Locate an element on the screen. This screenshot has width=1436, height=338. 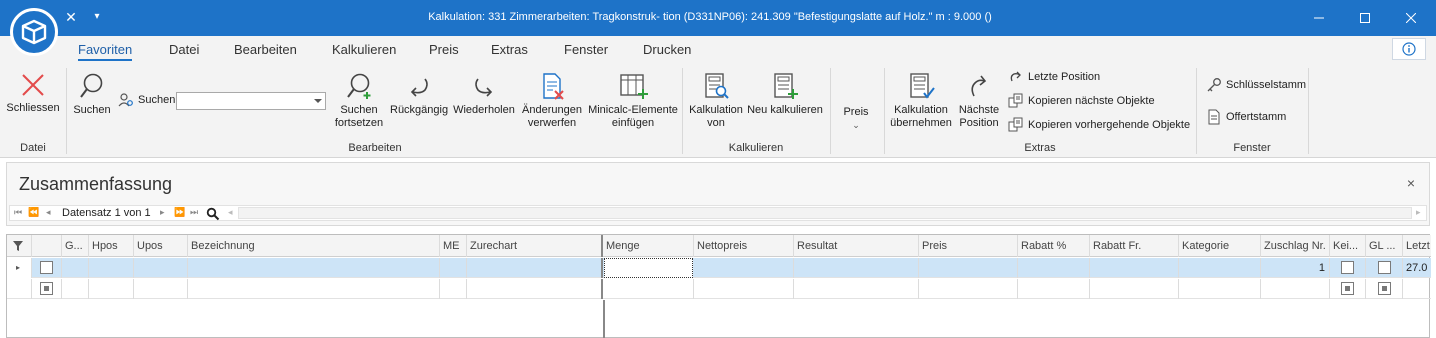
app-logo is located at coordinates (34, 32).